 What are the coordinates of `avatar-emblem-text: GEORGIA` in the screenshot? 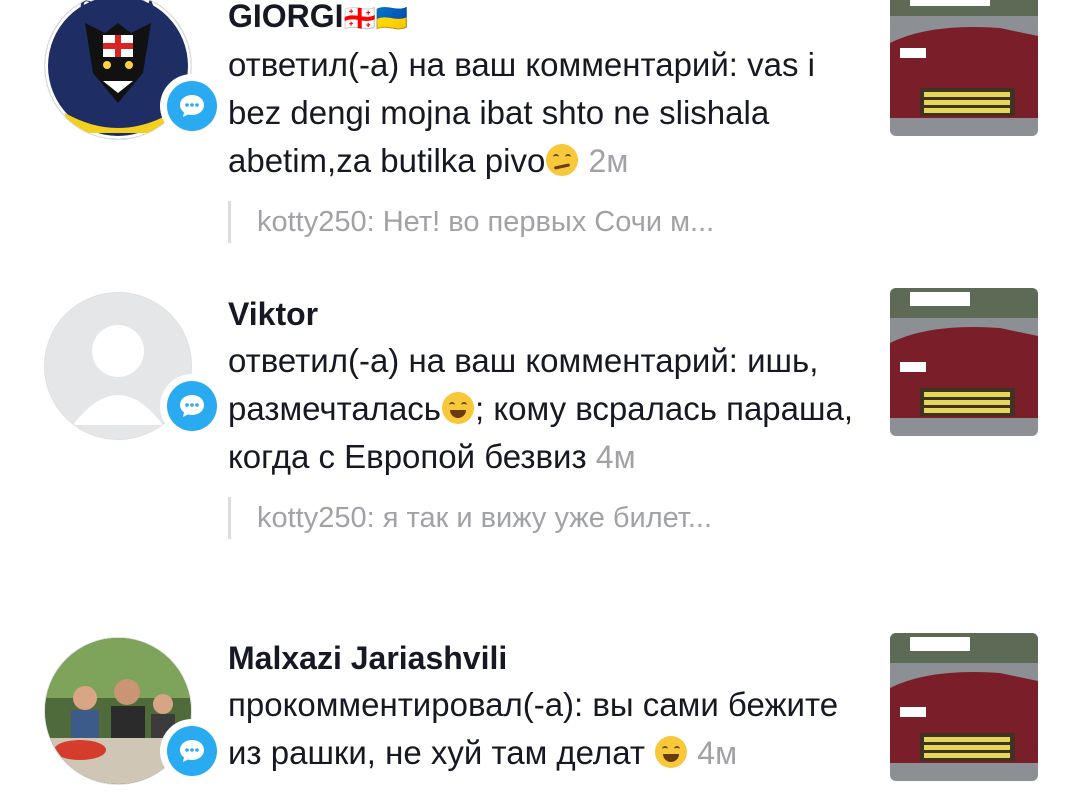 It's located at (118, 7).